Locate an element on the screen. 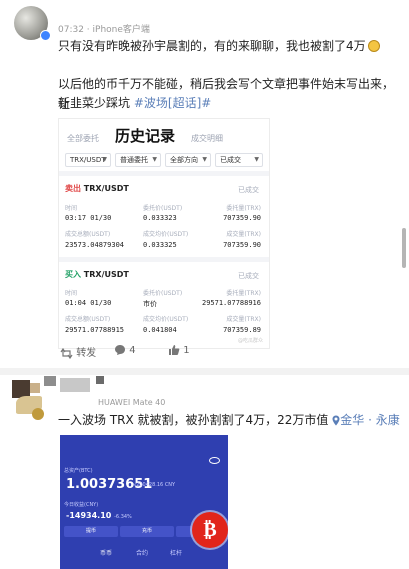 The height and width of the screenshot is (569, 409). filter-status: 已成交 ▼ is located at coordinates (239, 160).